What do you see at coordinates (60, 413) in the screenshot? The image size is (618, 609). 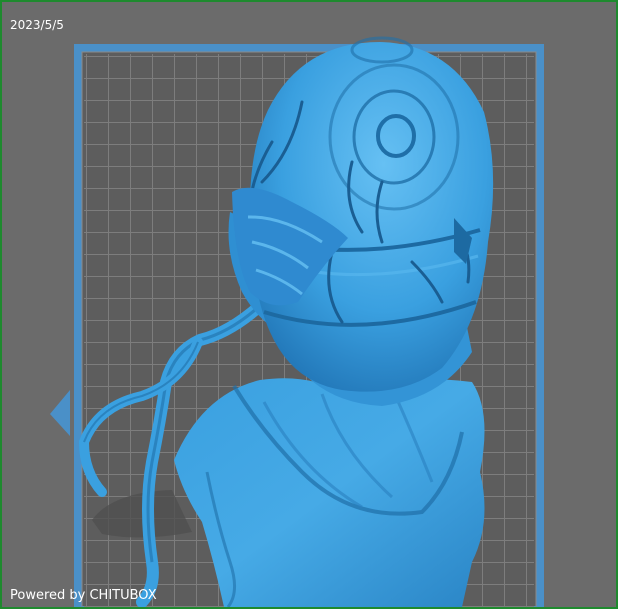 I see `plate-front-marker` at bounding box center [60, 413].